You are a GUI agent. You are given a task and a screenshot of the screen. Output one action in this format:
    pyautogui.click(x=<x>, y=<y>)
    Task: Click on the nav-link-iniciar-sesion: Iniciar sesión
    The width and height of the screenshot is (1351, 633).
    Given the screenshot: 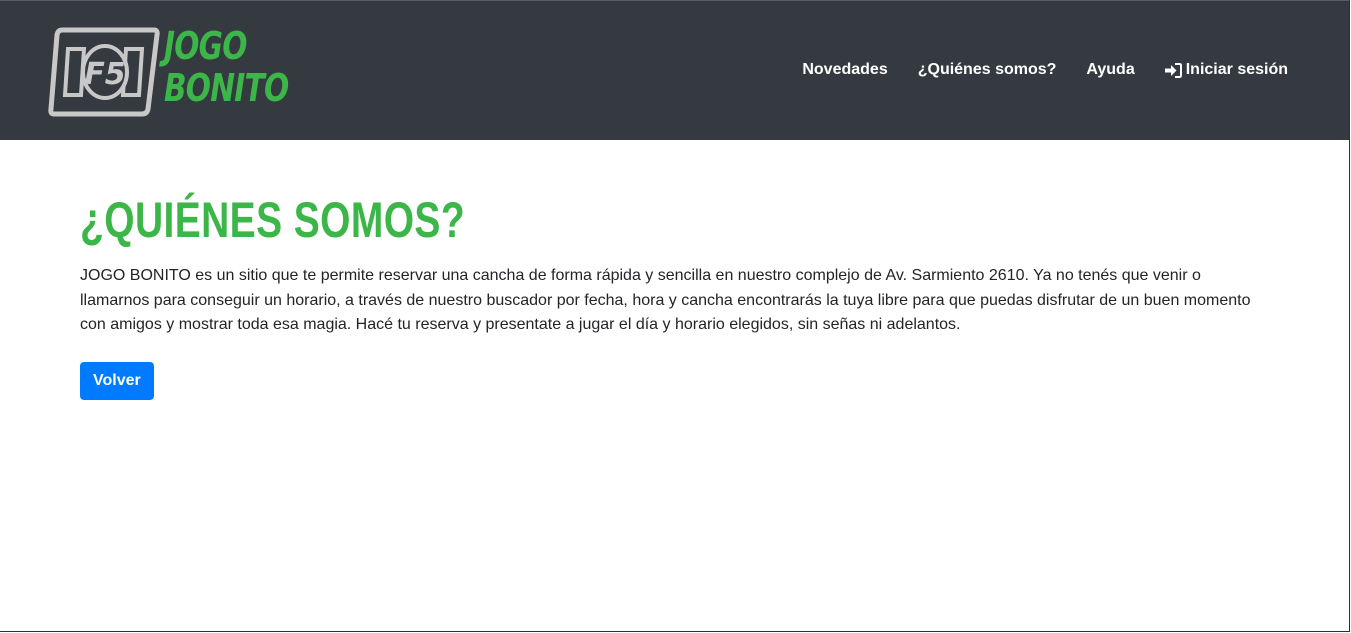 What is the action you would take?
    pyautogui.click(x=1219, y=70)
    